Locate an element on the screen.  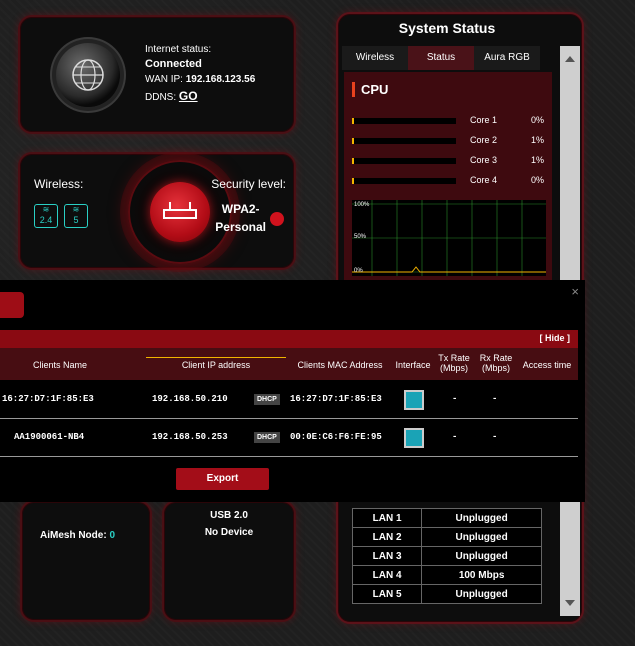
scroll-up-icon is located at coordinates (570, 59).